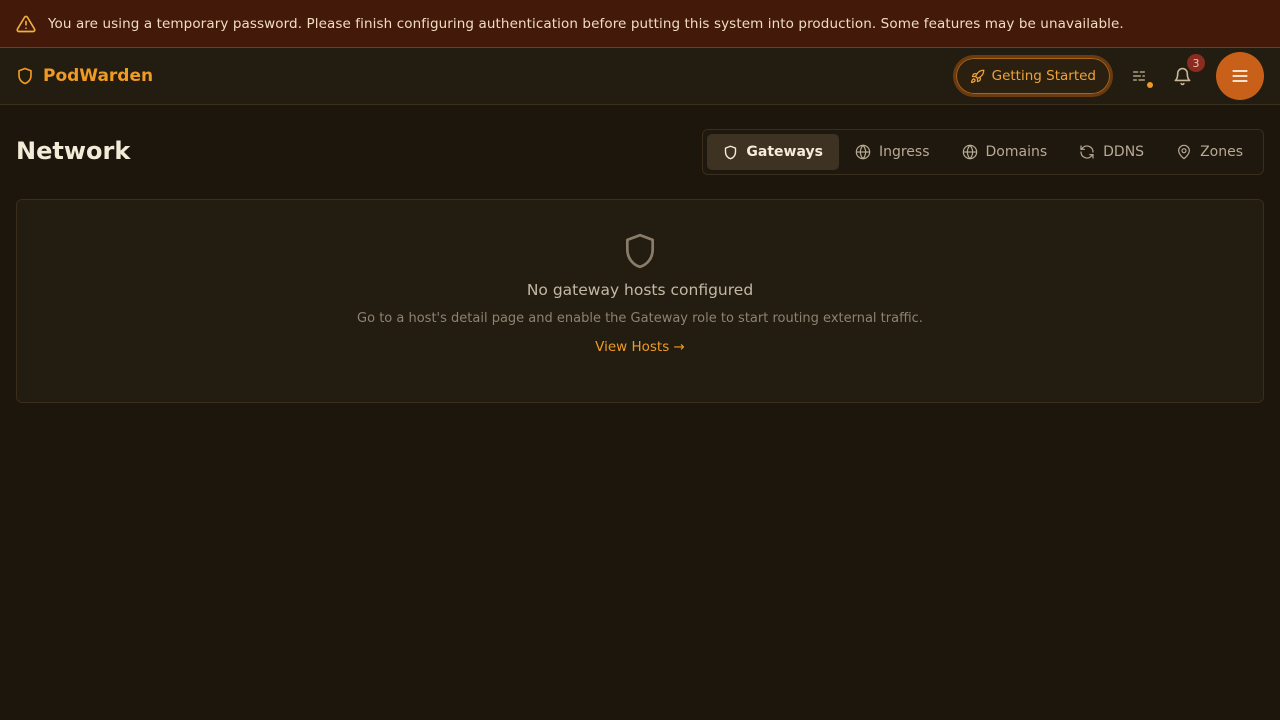 This screenshot has height=720, width=1280. I want to click on brand-logo-link: PodWarden, so click(84, 76).